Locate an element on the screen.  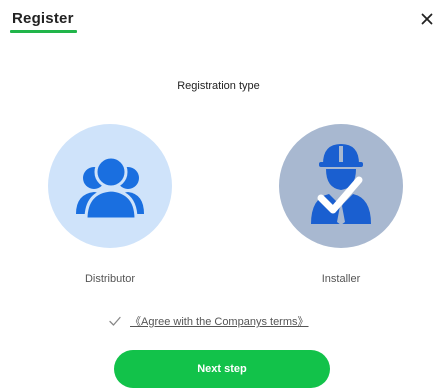
terms-link: 《Agree with the Companys terms》 is located at coordinates (219, 321).